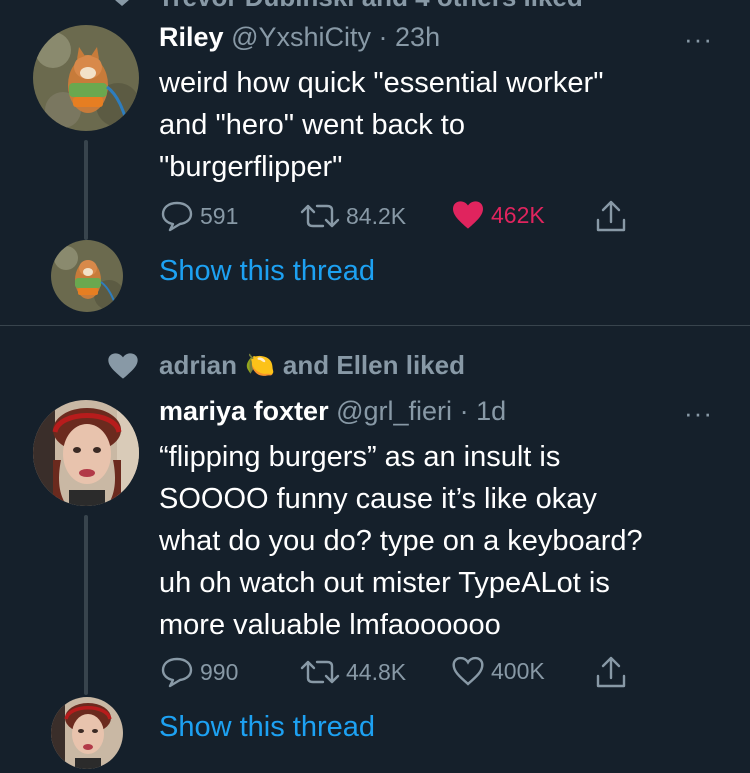  Describe the element at coordinates (378, 499) in the screenshot. I see `tweet-text-line: SOOOO funny cause it’s like okay` at that location.